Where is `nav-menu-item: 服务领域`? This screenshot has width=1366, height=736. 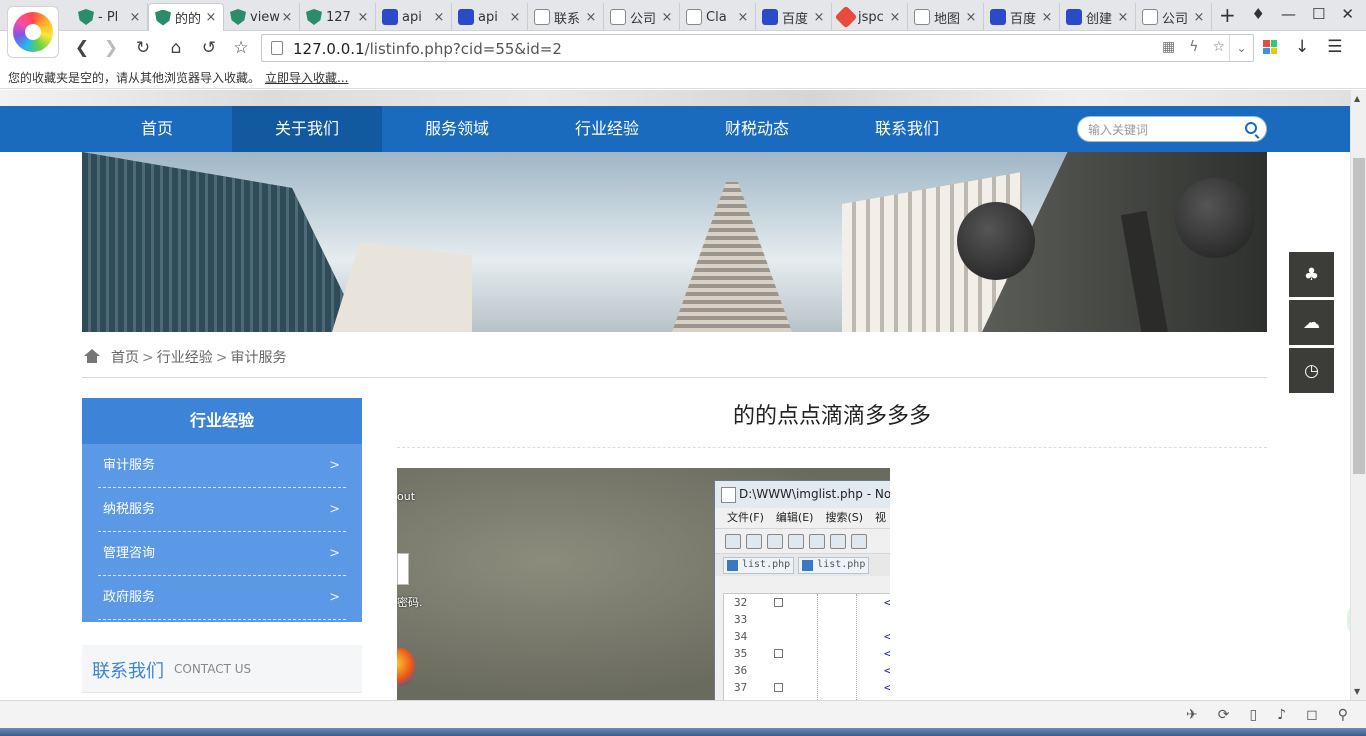 nav-menu-item: 服务领域 is located at coordinates (457, 129).